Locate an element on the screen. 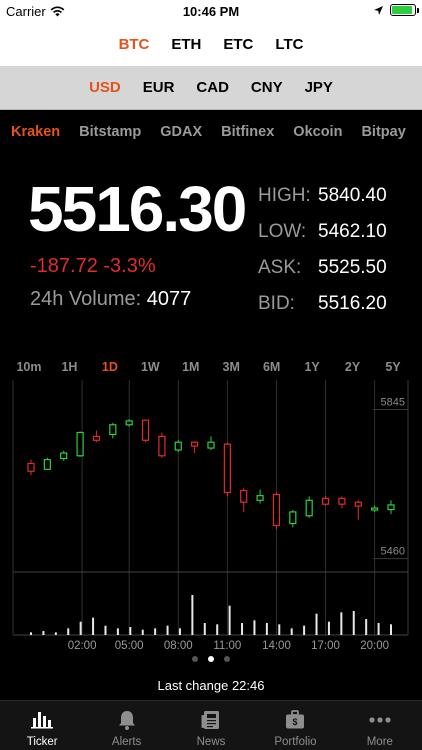 This screenshot has height=750, width=422. coin-tab-eth: ETH is located at coordinates (186, 44).